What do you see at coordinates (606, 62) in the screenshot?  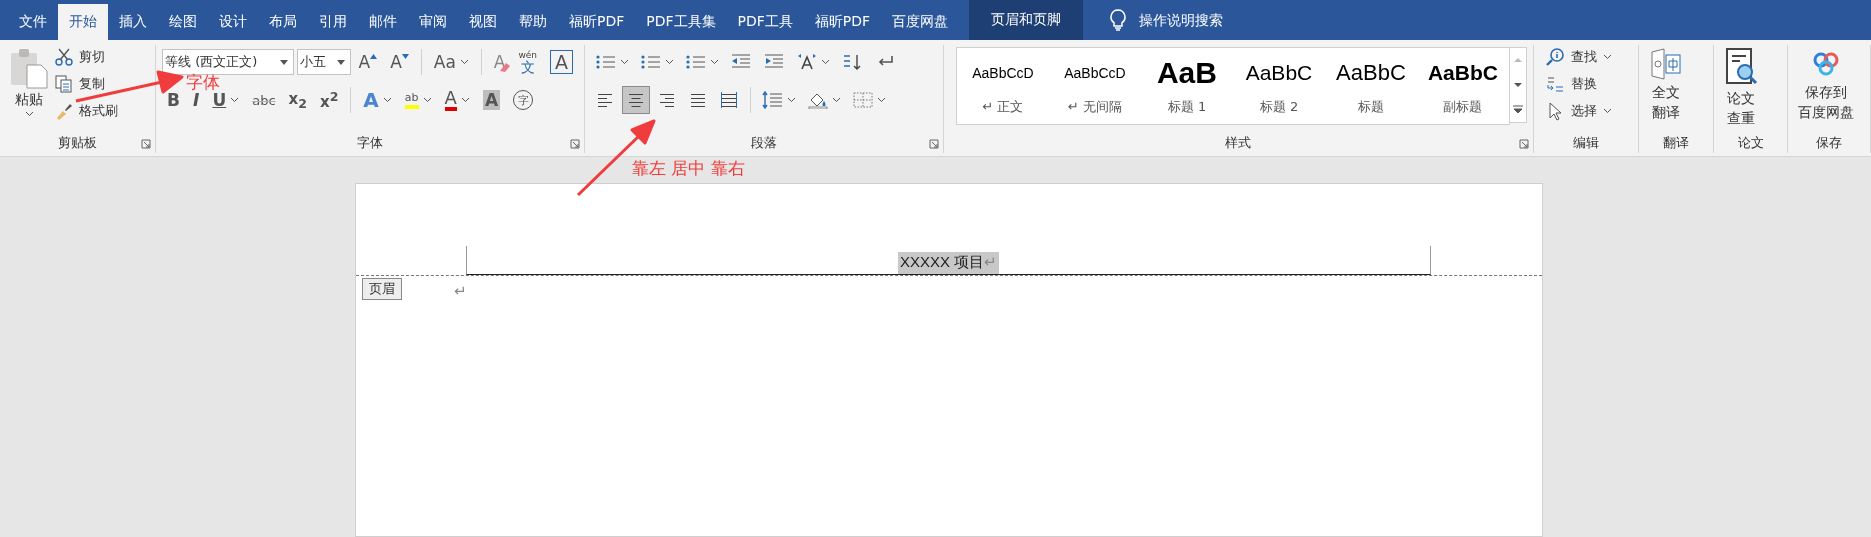 I see `bullet-list-icon` at bounding box center [606, 62].